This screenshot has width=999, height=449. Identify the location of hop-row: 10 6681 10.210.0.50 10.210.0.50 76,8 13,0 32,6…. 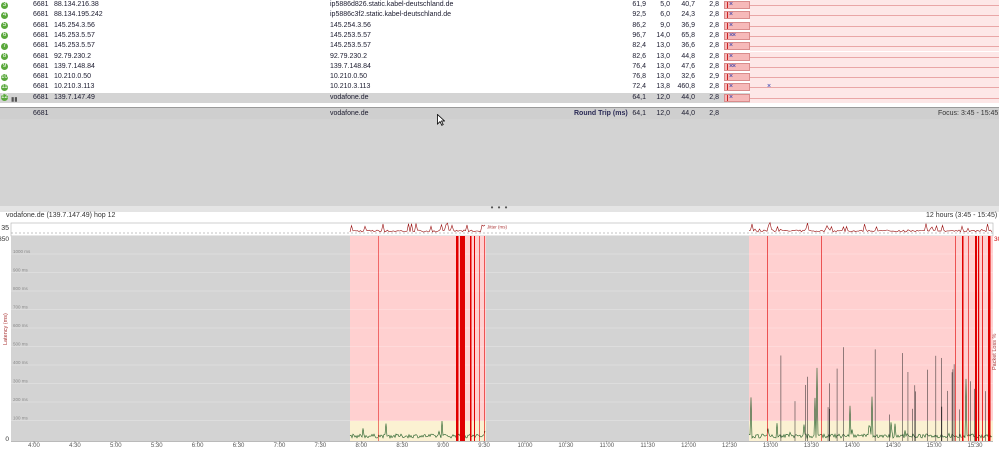
(499, 77).